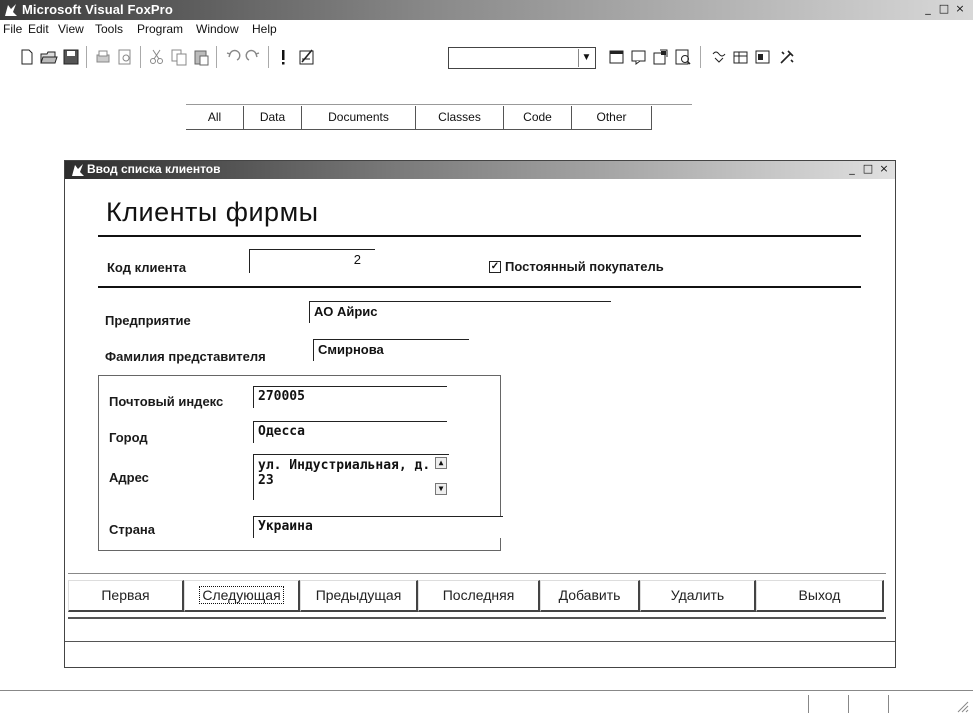 The image size is (973, 715). What do you see at coordinates (283, 57) in the screenshot?
I see `run-icon` at bounding box center [283, 57].